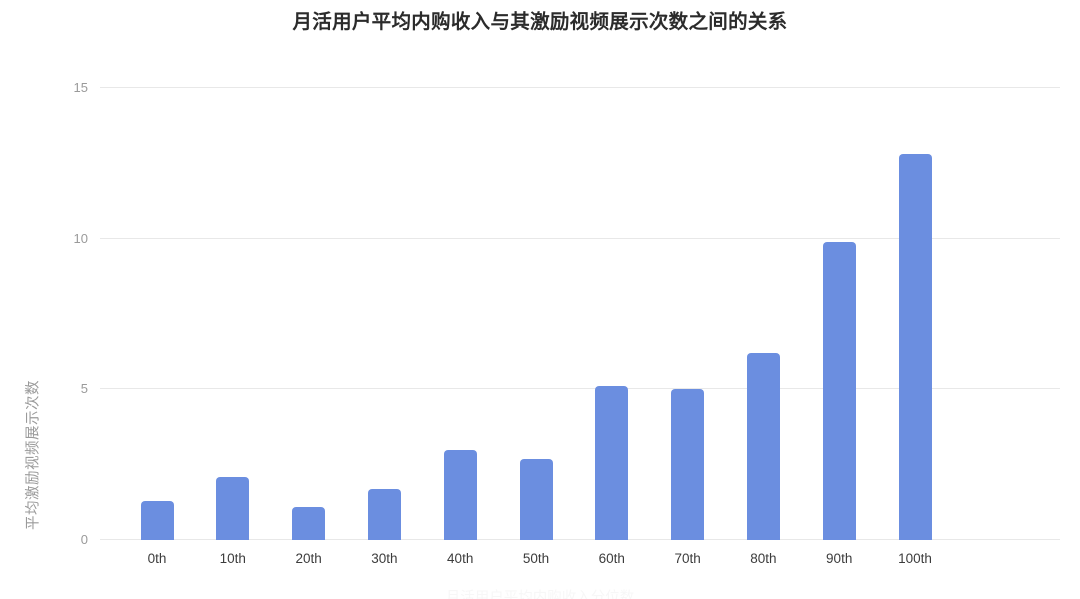 This screenshot has height=599, width=1080. What do you see at coordinates (232, 558) in the screenshot?
I see `x-axis-tick-label: 10th` at bounding box center [232, 558].